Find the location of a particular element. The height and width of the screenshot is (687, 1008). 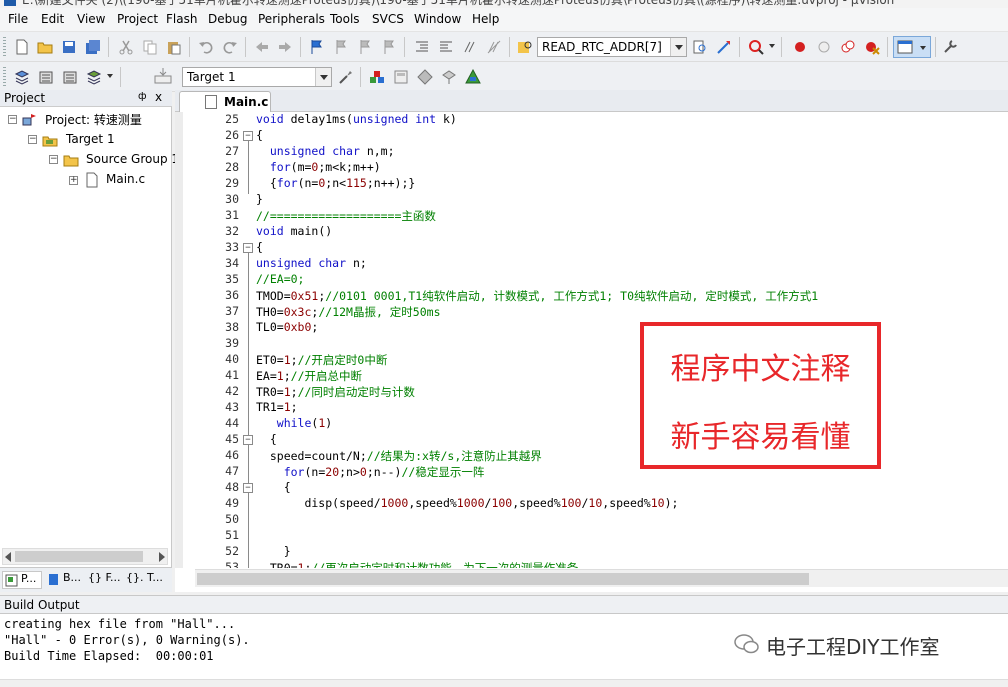

editor-tab-strip: Main.c is located at coordinates (591, 101).